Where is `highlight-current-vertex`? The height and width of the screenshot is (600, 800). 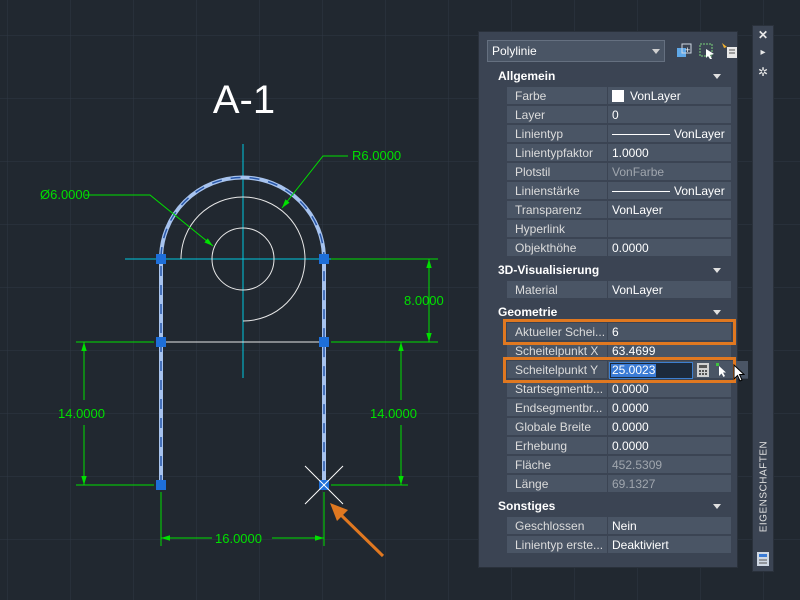
highlight-current-vertex is located at coordinates (619, 332).